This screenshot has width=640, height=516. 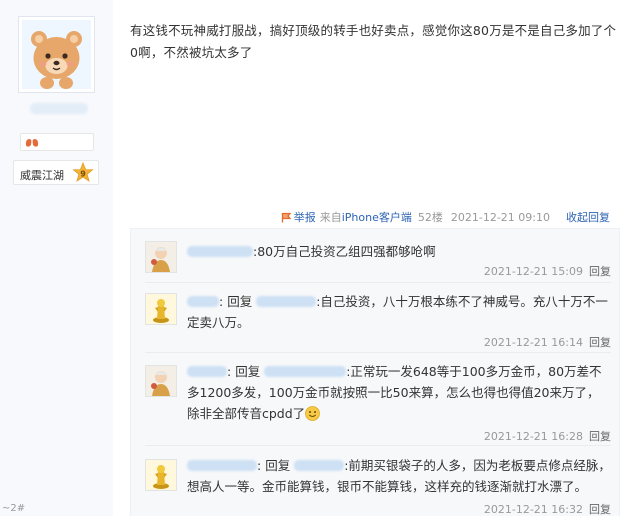 I want to click on collapse-replies-link: 收起回复, so click(x=588, y=217).